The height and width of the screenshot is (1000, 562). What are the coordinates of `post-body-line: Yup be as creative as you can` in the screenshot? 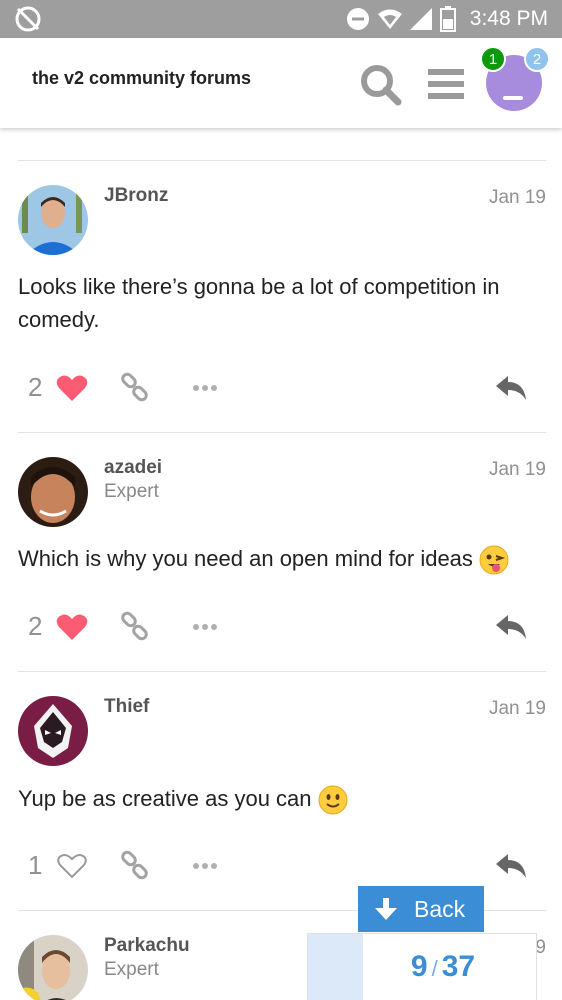 It's located at (283, 798).